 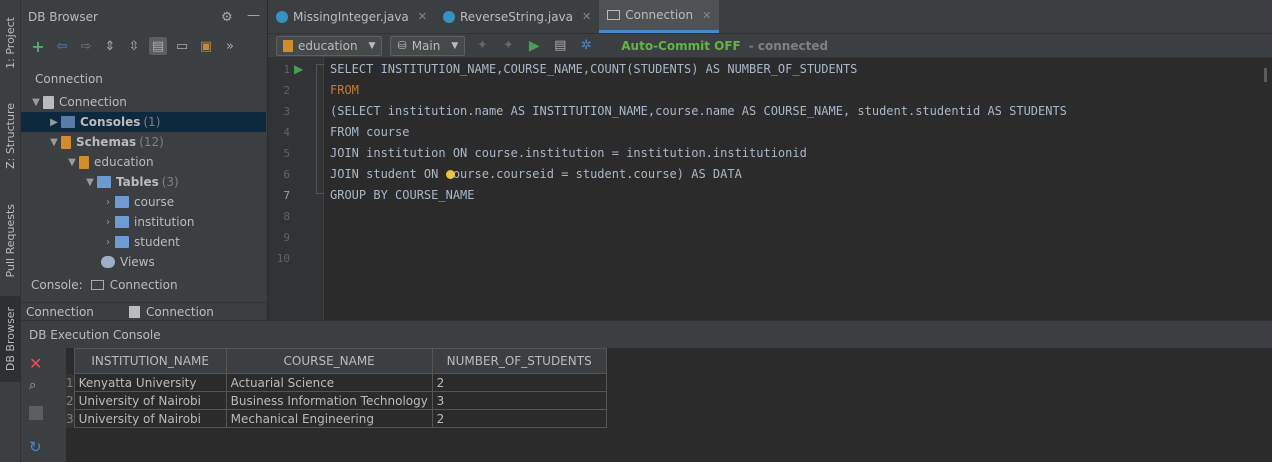 I want to click on tab-connection: Connection ✕, so click(x=659, y=16).